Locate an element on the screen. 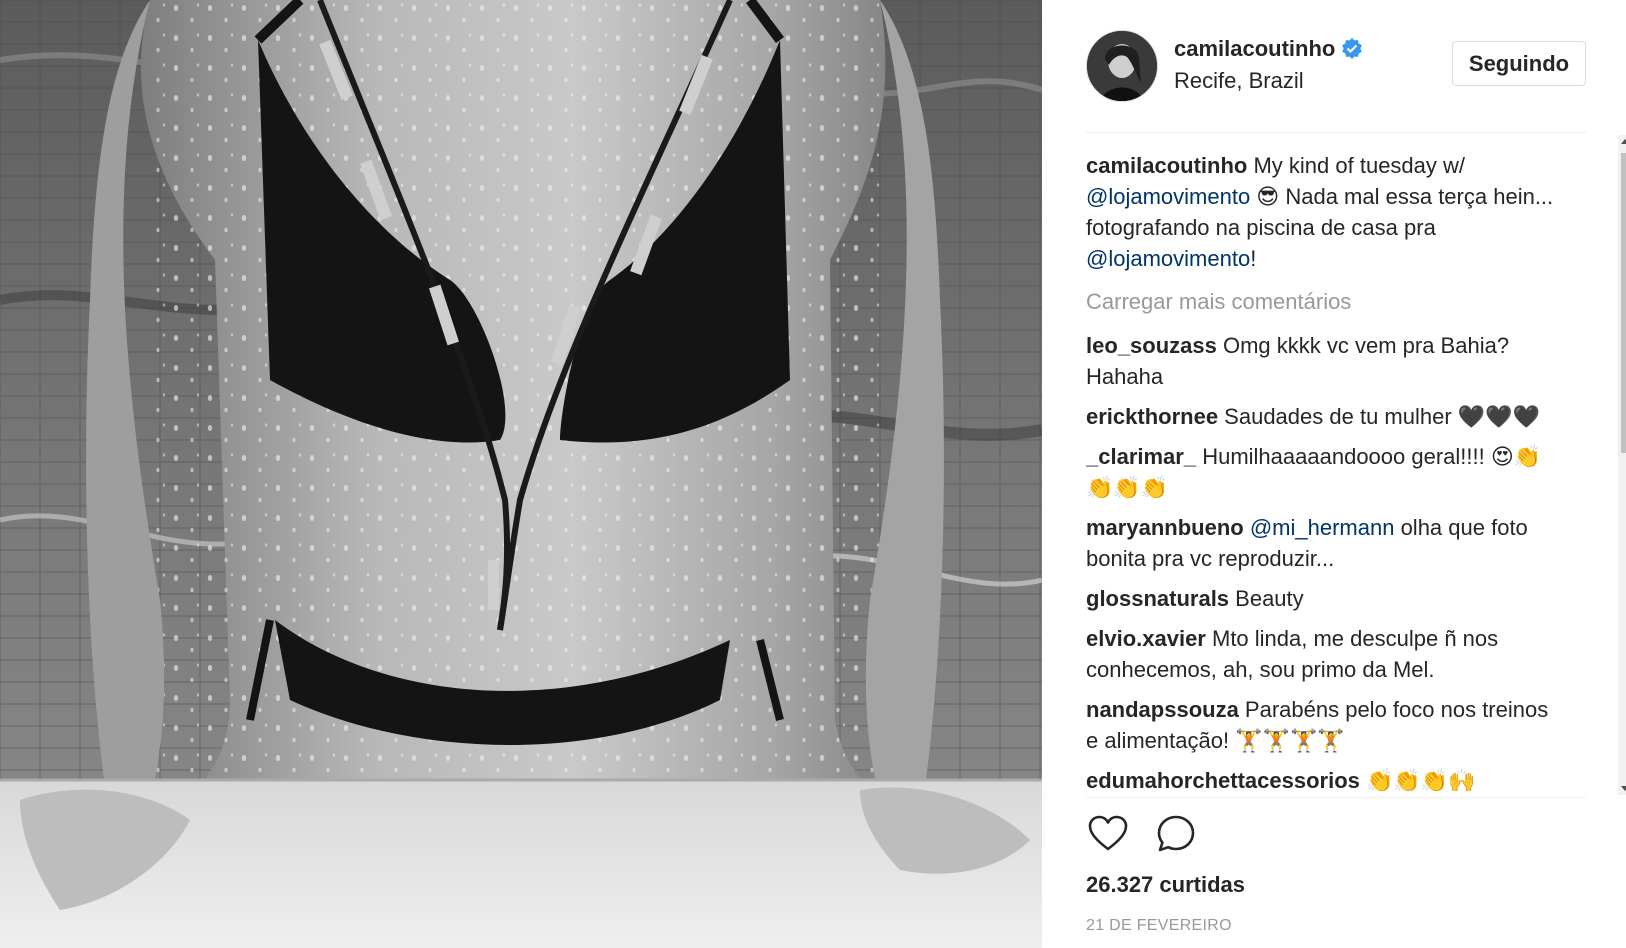  avatar-image is located at coordinates (1122, 66).